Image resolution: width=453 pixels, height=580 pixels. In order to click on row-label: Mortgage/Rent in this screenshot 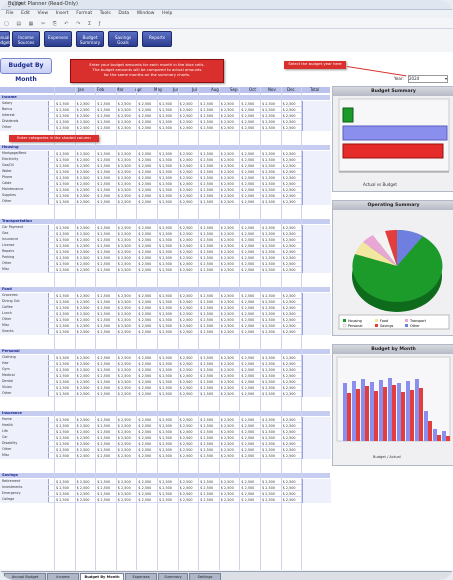, I will do `click(14, 153)`.